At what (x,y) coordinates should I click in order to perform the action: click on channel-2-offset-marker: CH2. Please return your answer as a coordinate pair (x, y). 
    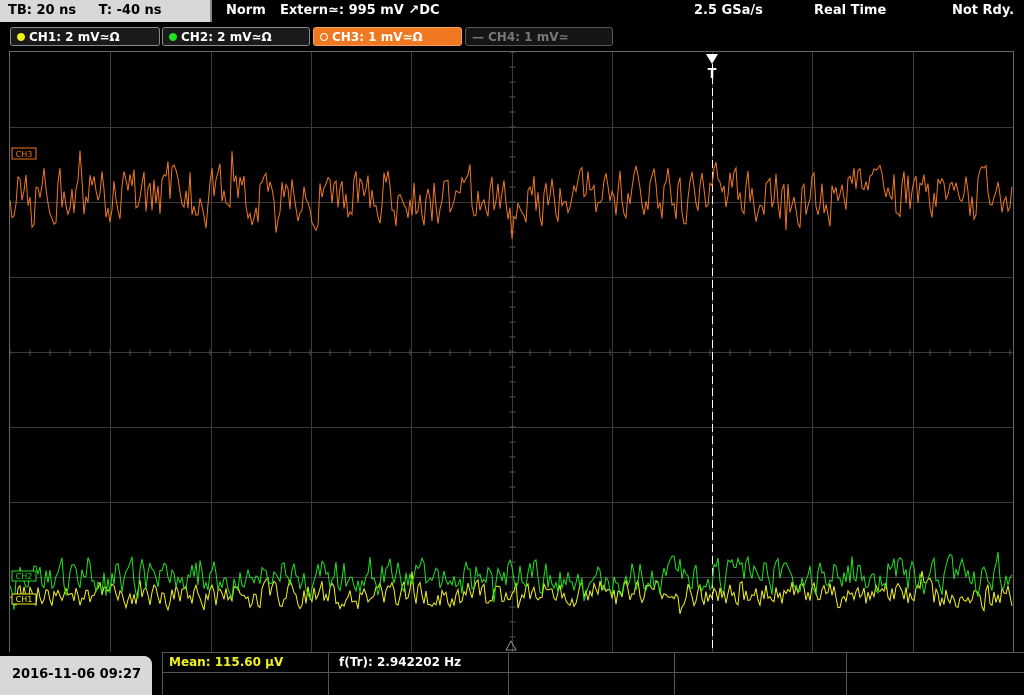
    Looking at the image, I should click on (24, 576).